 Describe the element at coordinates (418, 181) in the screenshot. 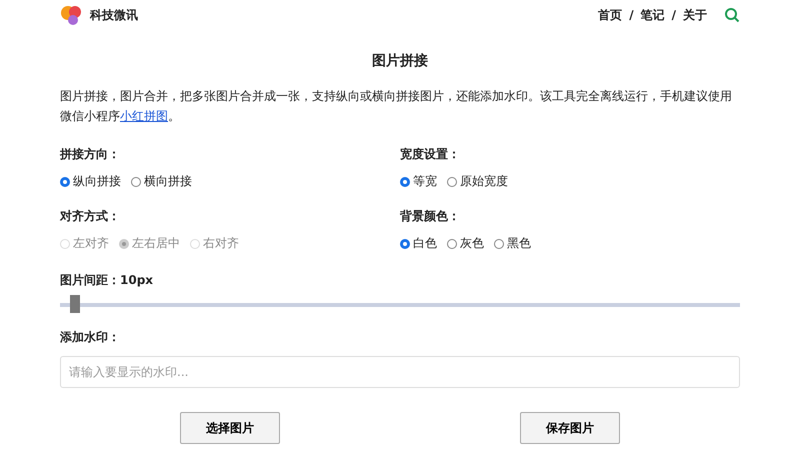

I see `radio-option: 等宽` at that location.